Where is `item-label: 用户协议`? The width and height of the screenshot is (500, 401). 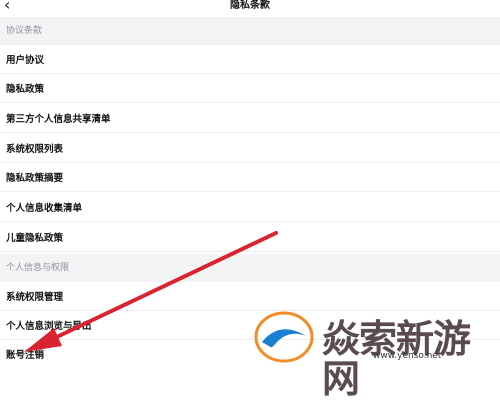
item-label: 用户协议 is located at coordinates (25, 60).